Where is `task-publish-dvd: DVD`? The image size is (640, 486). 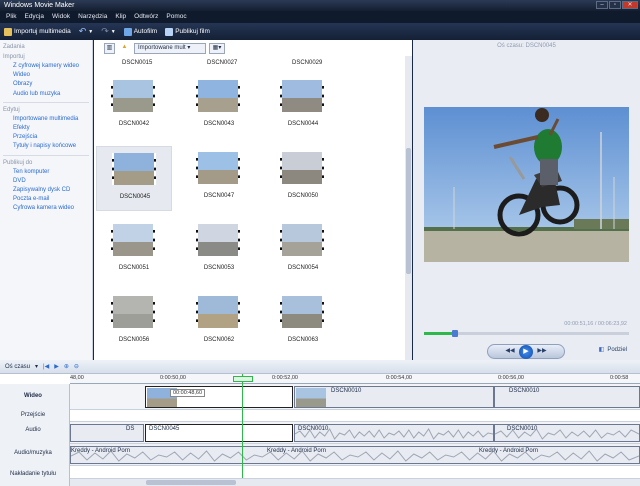
task-publish-dvd: DVD is located at coordinates (46, 181).